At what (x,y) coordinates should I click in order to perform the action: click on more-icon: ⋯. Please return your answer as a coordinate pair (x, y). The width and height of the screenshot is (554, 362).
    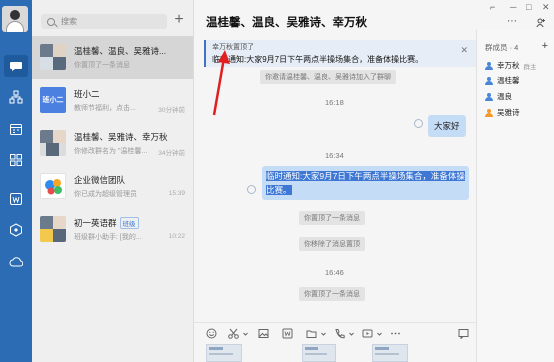
    Looking at the image, I should click on (512, 21).